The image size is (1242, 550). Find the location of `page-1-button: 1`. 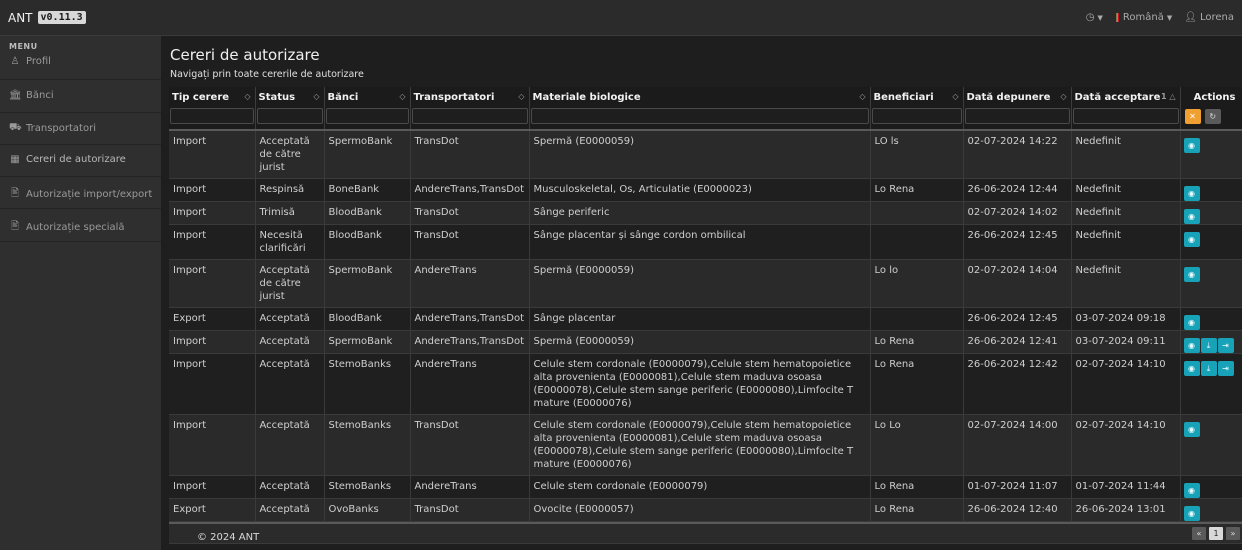

page-1-button: 1 is located at coordinates (1216, 533).